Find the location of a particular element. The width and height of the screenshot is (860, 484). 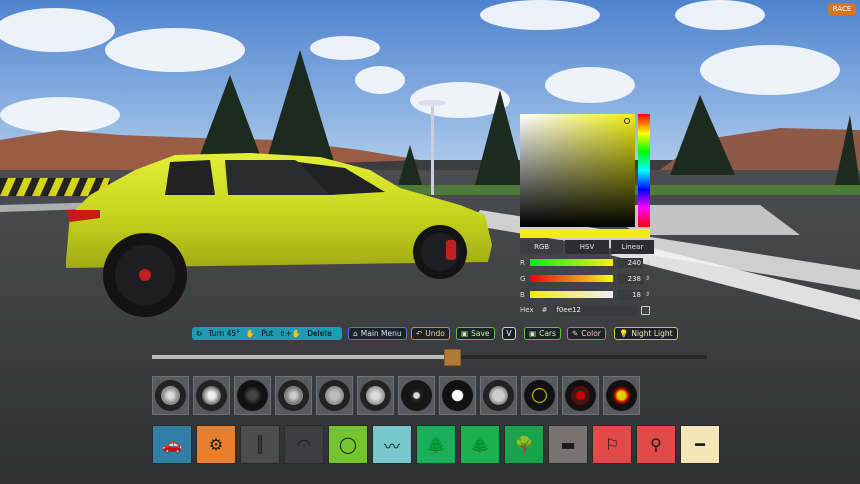

object-road-straight-button: ║ is located at coordinates (260, 444).